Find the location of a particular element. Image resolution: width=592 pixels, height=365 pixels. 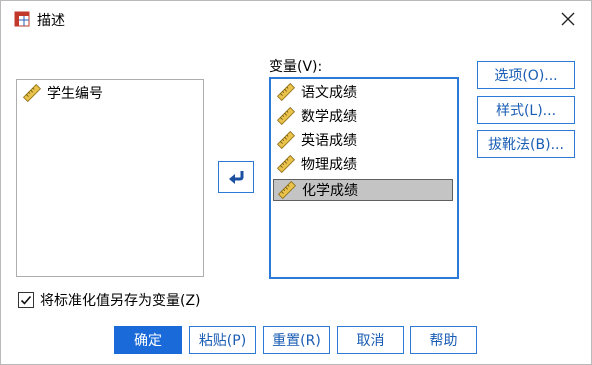

list-item-label: 化学成绩 is located at coordinates (330, 191).